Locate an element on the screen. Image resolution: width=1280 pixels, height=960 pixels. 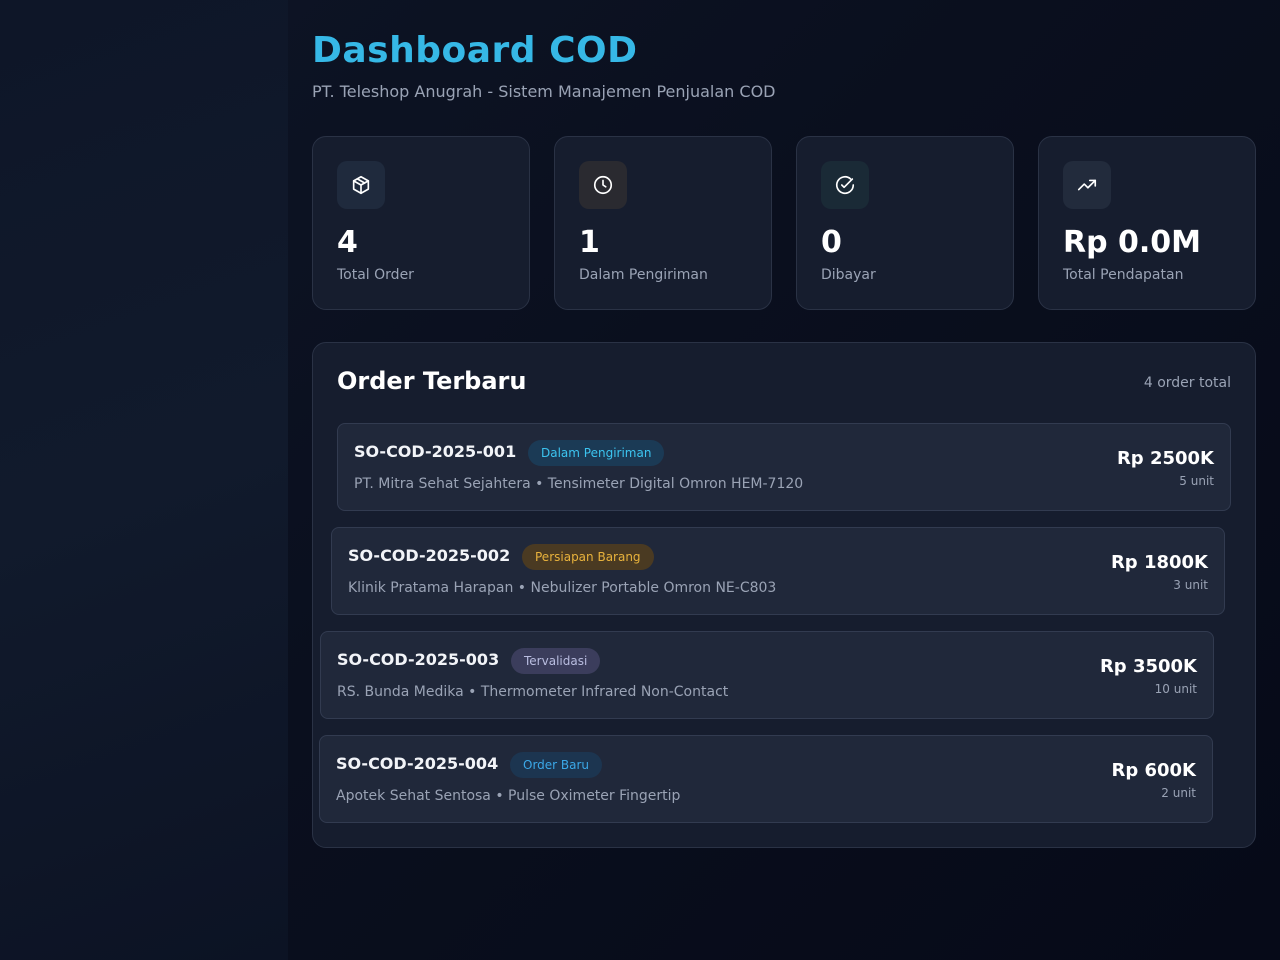
status-badge: Persiapan Barang is located at coordinates (588, 557).